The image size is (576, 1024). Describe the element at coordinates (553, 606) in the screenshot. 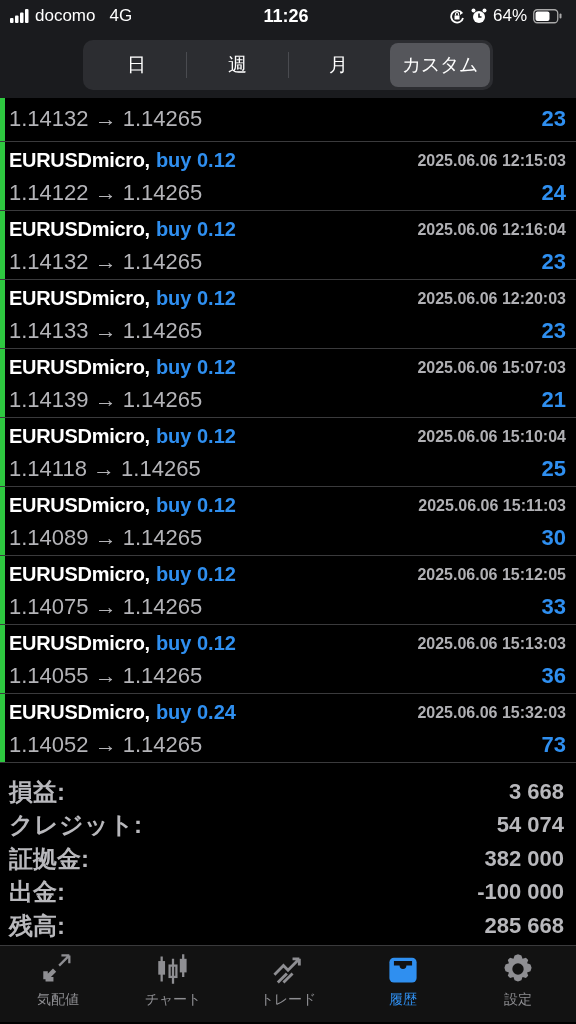

I see `profit-value: 33` at that location.